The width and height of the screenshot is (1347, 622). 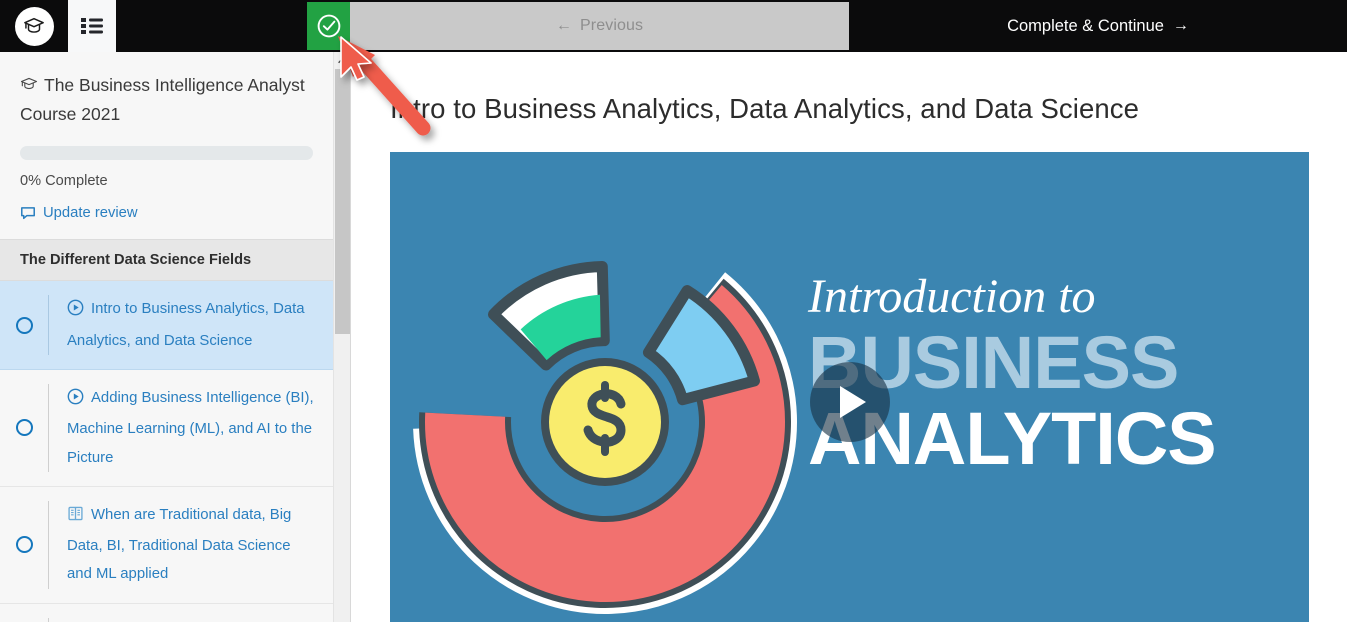 I want to click on play-button, so click(x=850, y=402).